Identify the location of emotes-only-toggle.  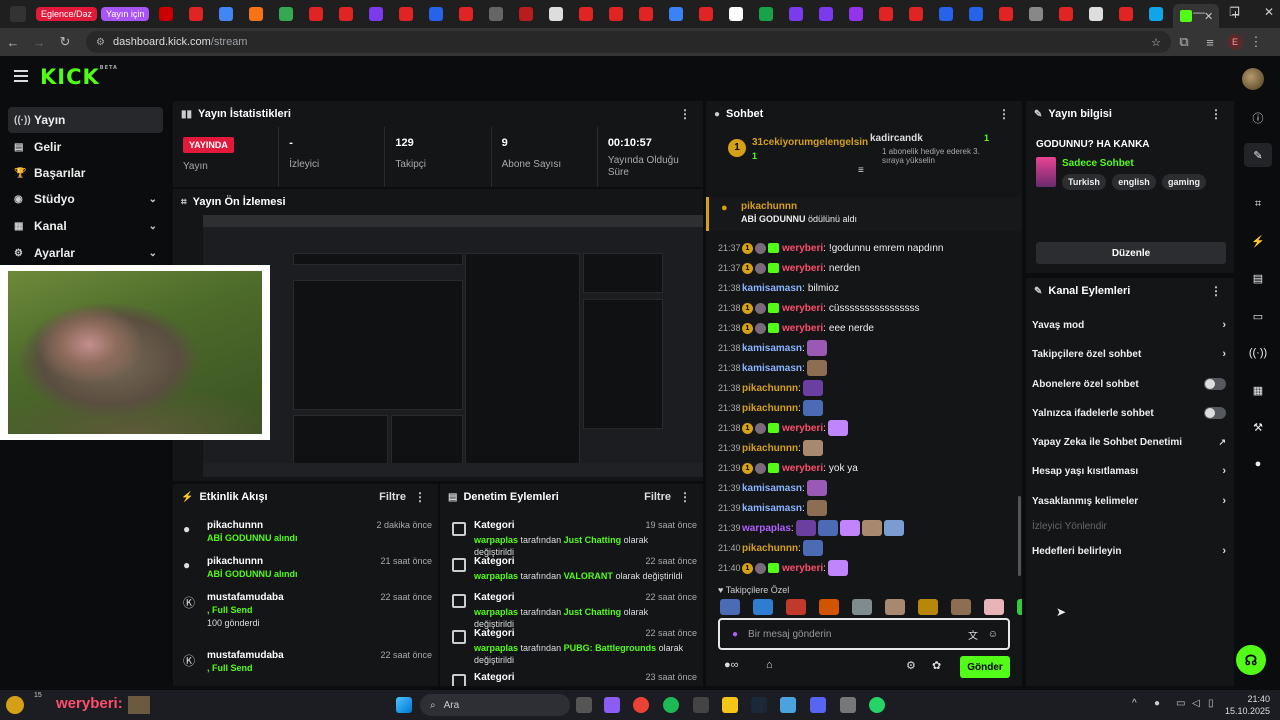
(1215, 413).